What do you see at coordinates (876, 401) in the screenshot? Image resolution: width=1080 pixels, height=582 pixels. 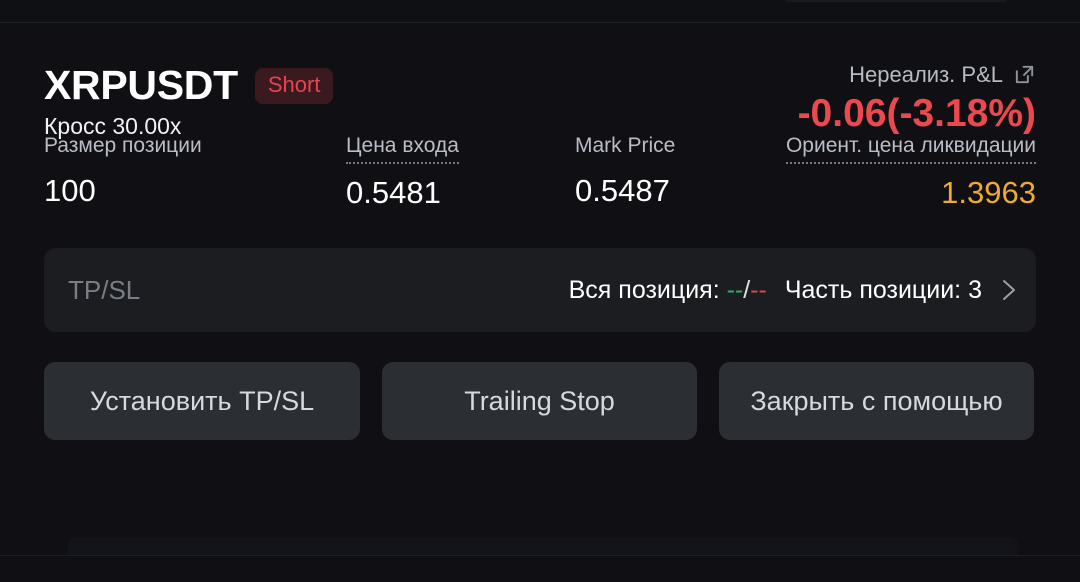 I see `close-with-button: Закрыть с помощью` at bounding box center [876, 401].